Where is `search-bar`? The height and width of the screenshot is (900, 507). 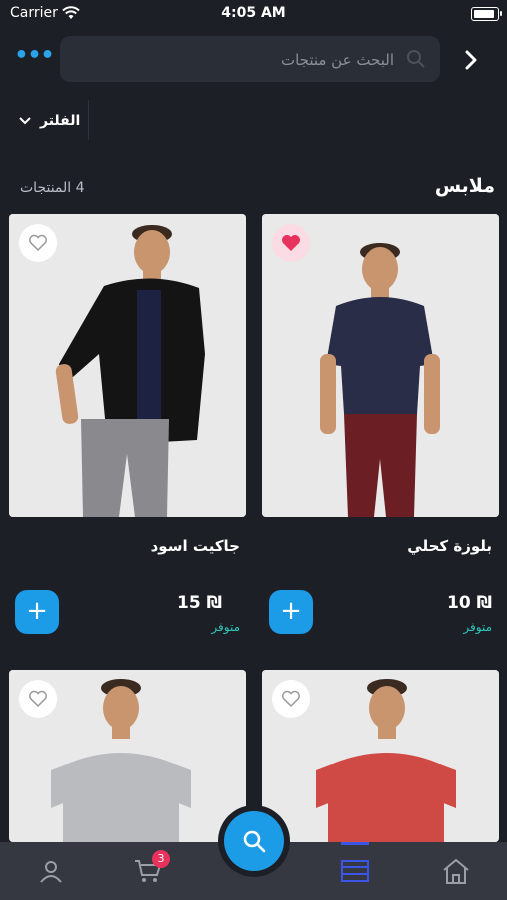
search-bar is located at coordinates (250, 60).